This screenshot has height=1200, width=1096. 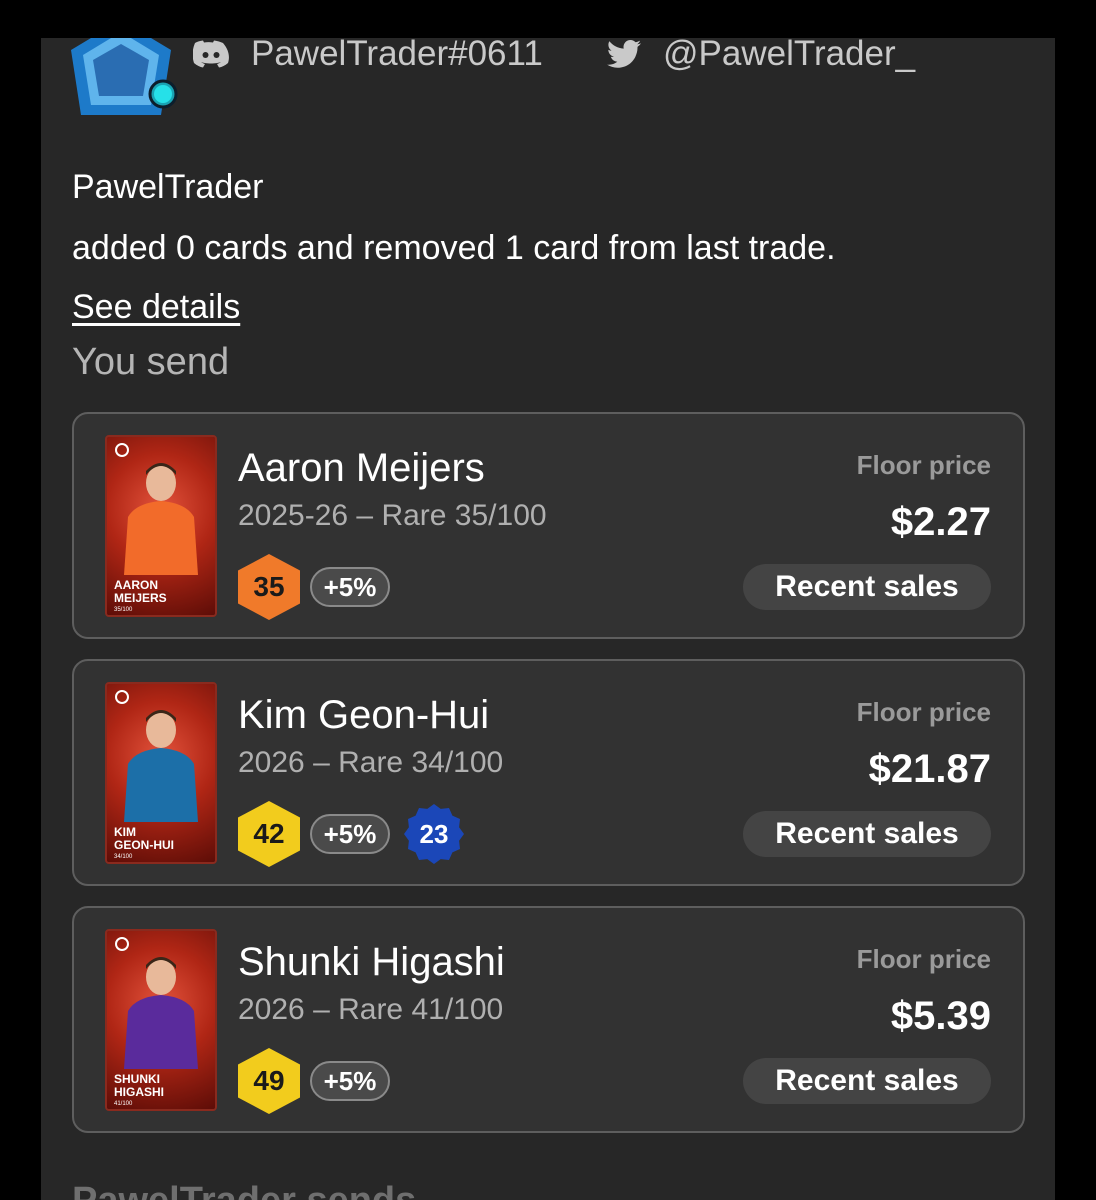 I want to click on player-card-image: AARON MEIJERS 35/100, so click(x=161, y=526).